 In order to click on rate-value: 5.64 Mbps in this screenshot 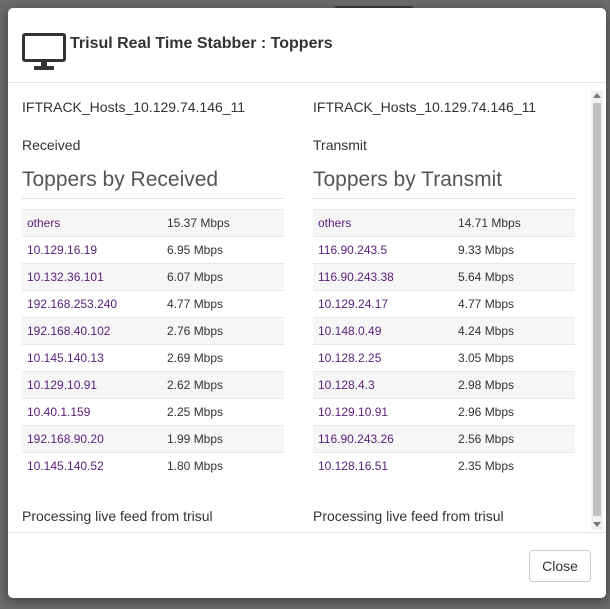, I will do `click(514, 277)`.